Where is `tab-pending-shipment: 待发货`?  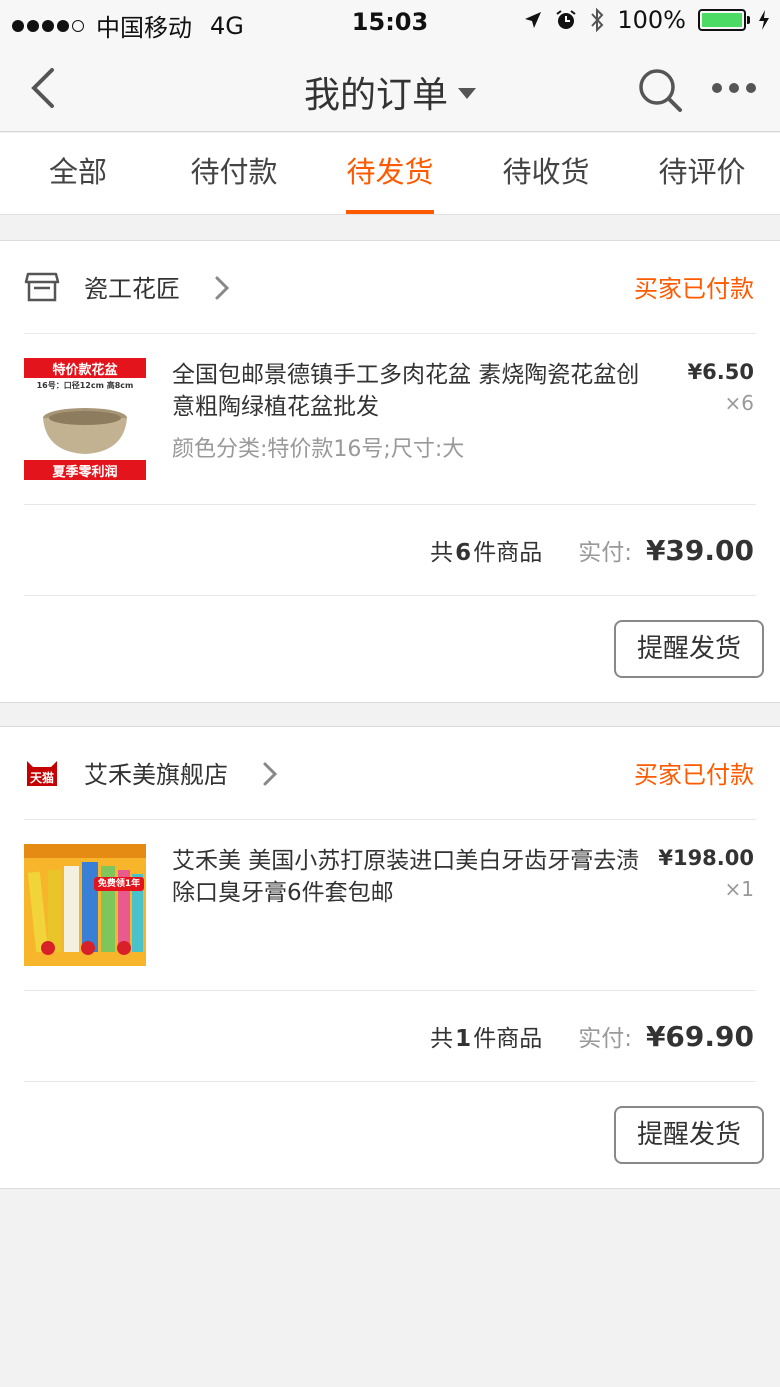
tab-pending-shipment: 待发货 is located at coordinates (390, 173).